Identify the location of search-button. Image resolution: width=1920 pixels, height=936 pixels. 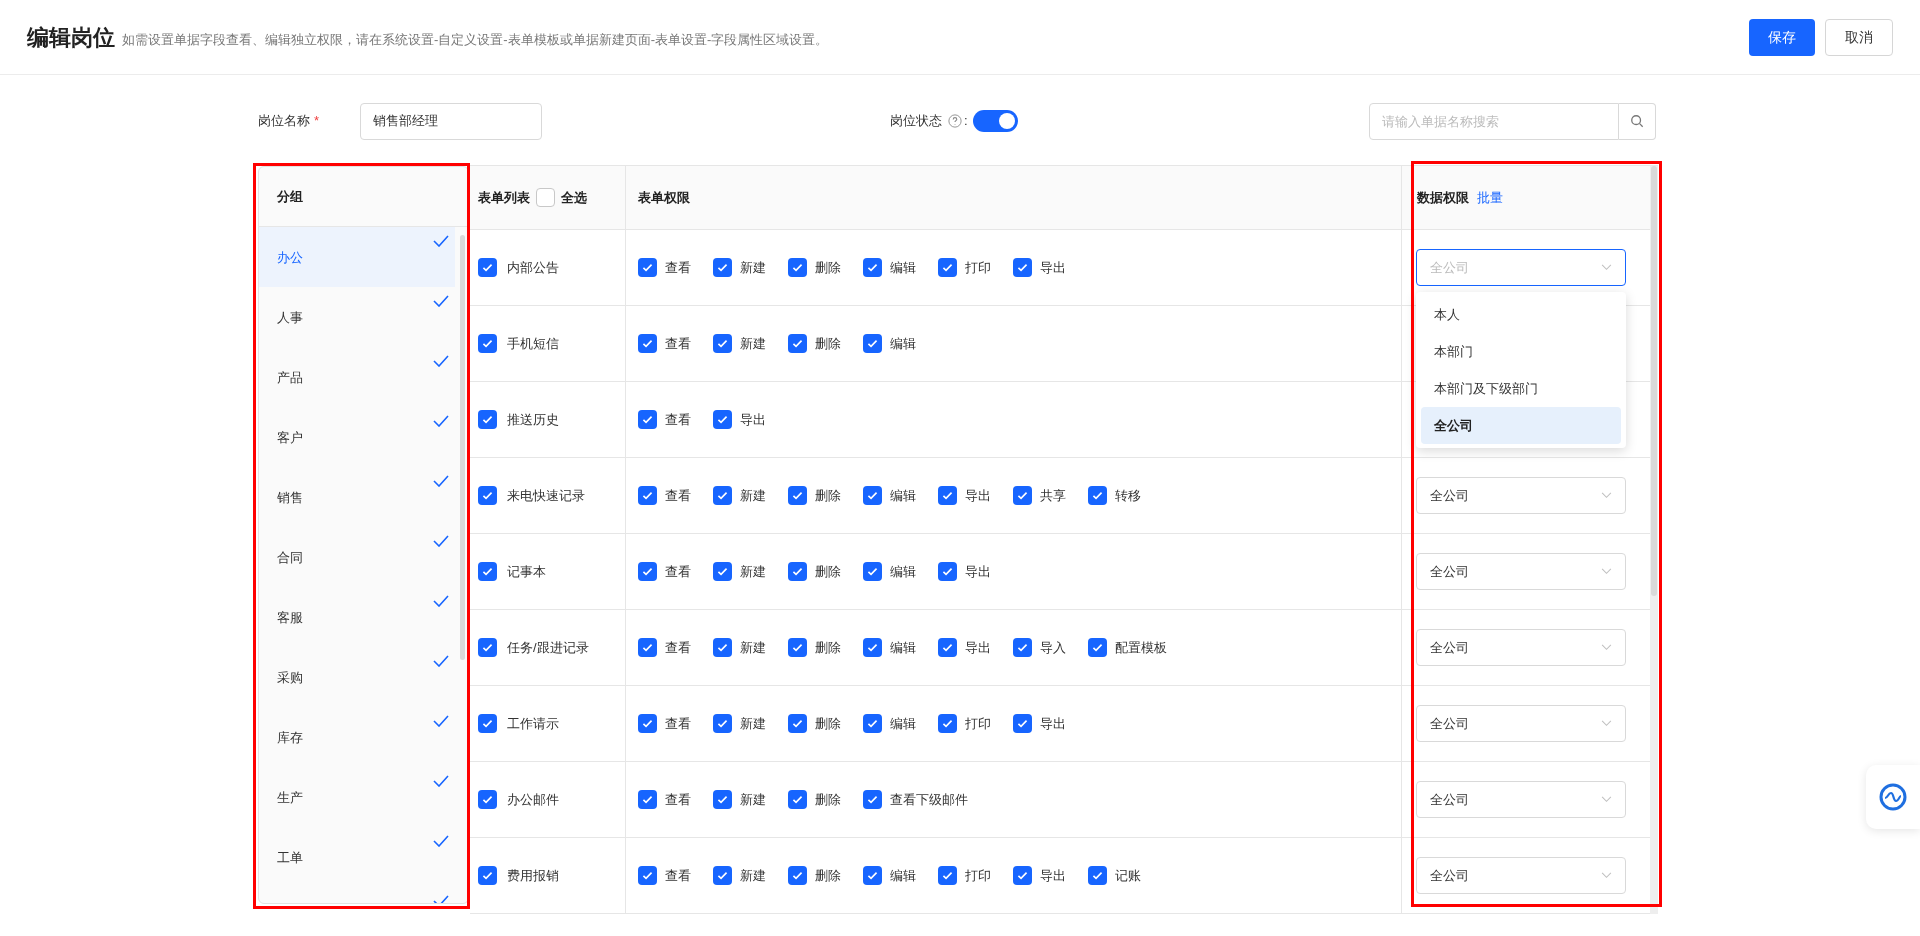
(1637, 121).